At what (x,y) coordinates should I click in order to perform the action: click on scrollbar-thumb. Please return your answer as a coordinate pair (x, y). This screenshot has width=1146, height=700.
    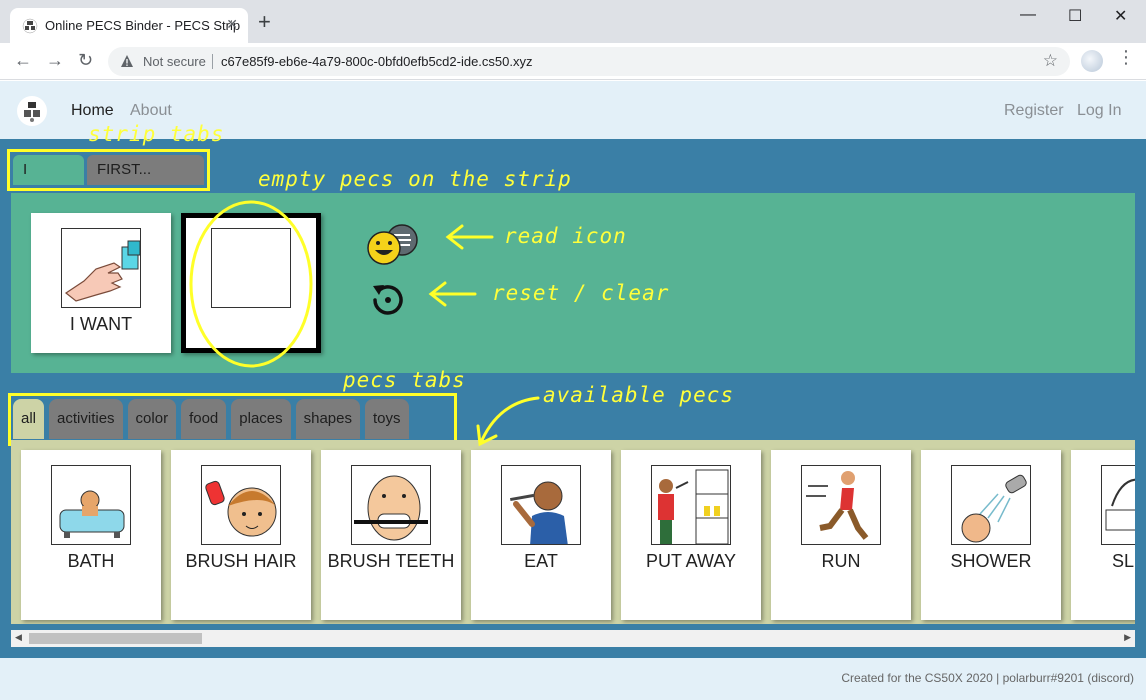
    Looking at the image, I should click on (115, 638).